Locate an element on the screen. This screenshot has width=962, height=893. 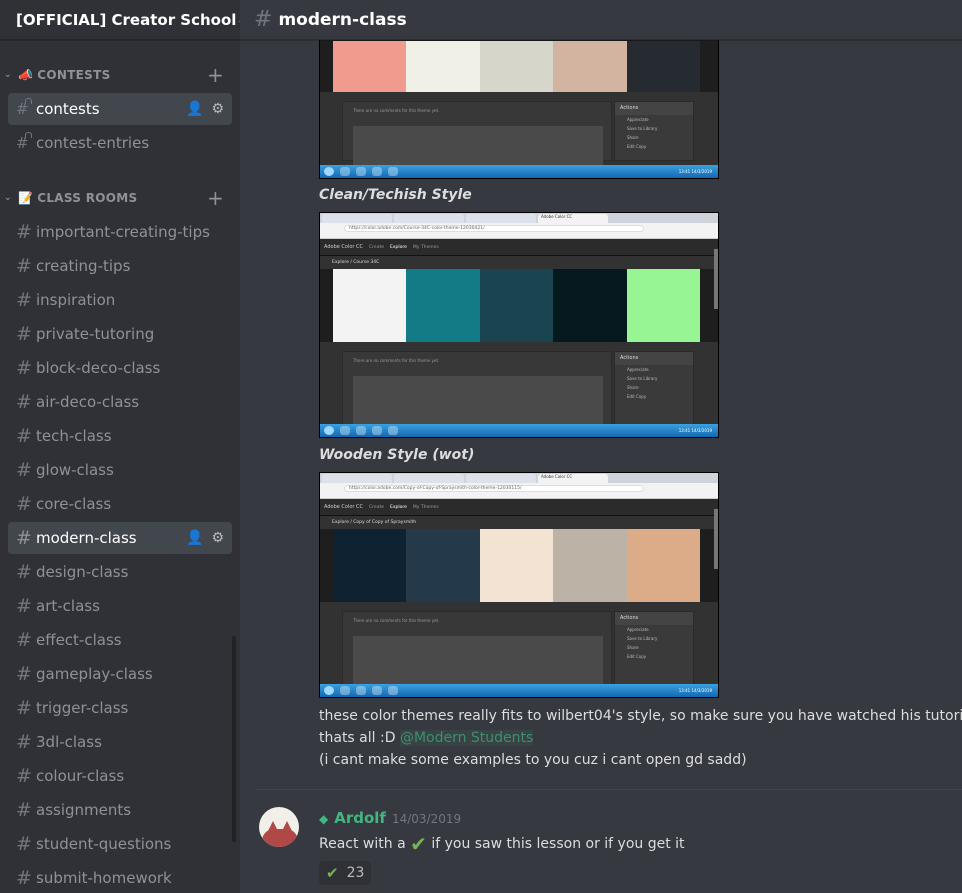
chevron-down-icon: ⌄ is located at coordinates (8, 198).